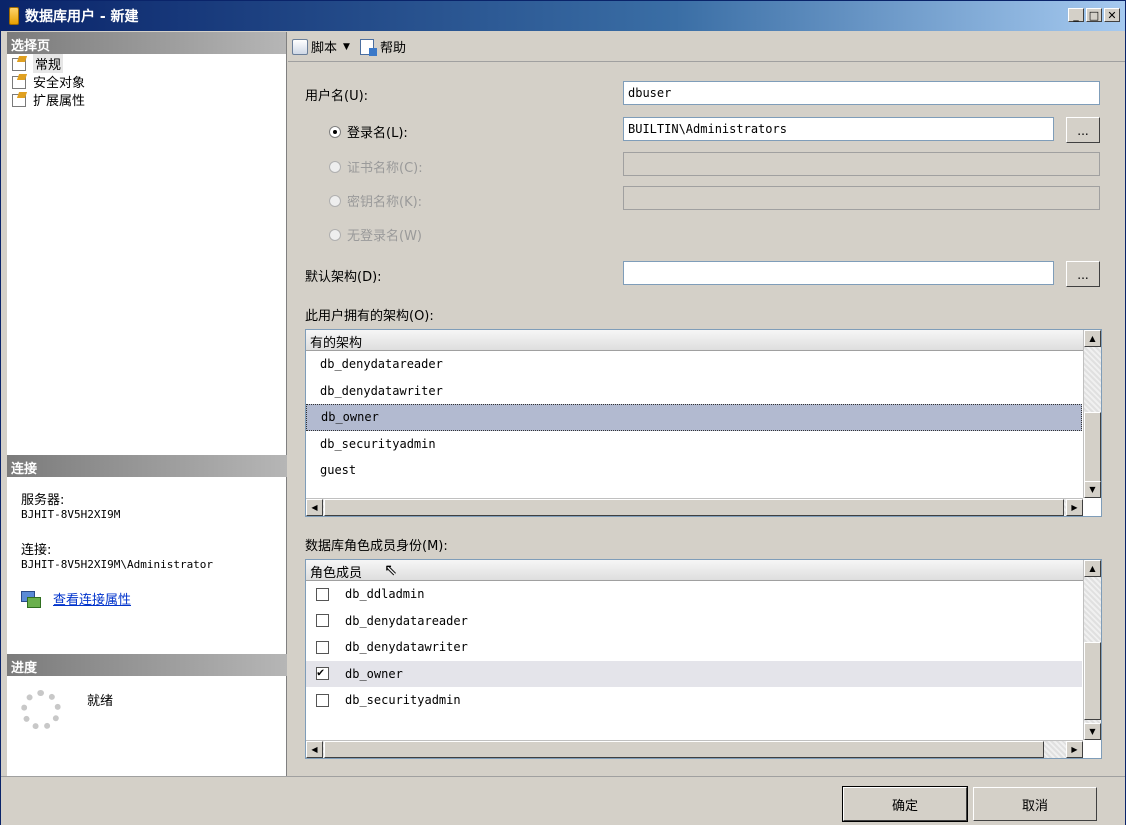  What do you see at coordinates (406, 620) in the screenshot?
I see `role-name: db_denydatareader` at bounding box center [406, 620].